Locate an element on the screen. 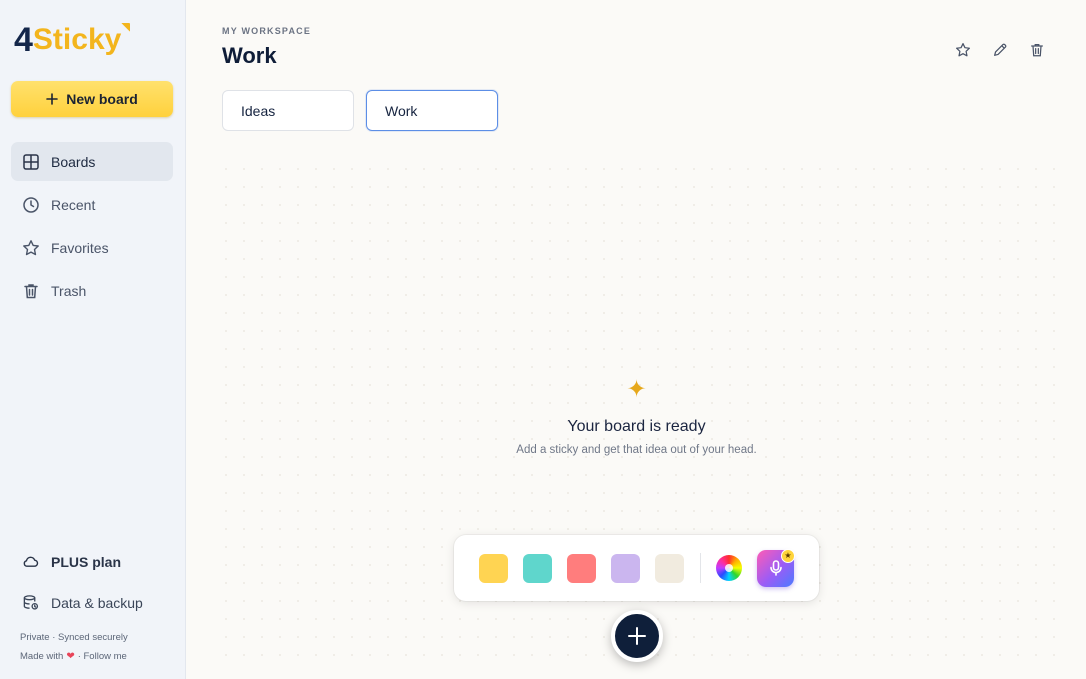  plus-plan-link: PLUS plan is located at coordinates (71, 561).